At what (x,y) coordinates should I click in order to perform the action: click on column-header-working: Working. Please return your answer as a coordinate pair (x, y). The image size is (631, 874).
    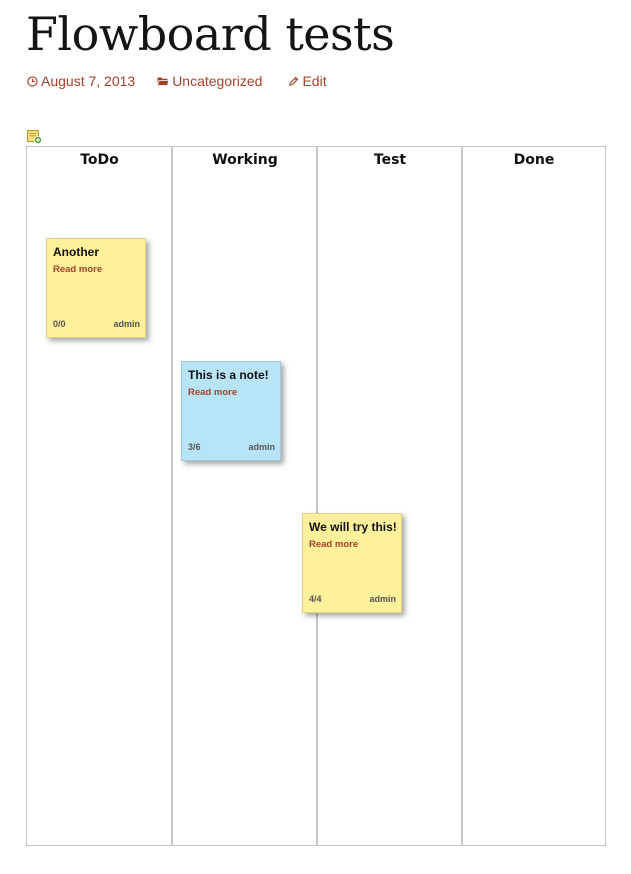
    Looking at the image, I should click on (245, 160).